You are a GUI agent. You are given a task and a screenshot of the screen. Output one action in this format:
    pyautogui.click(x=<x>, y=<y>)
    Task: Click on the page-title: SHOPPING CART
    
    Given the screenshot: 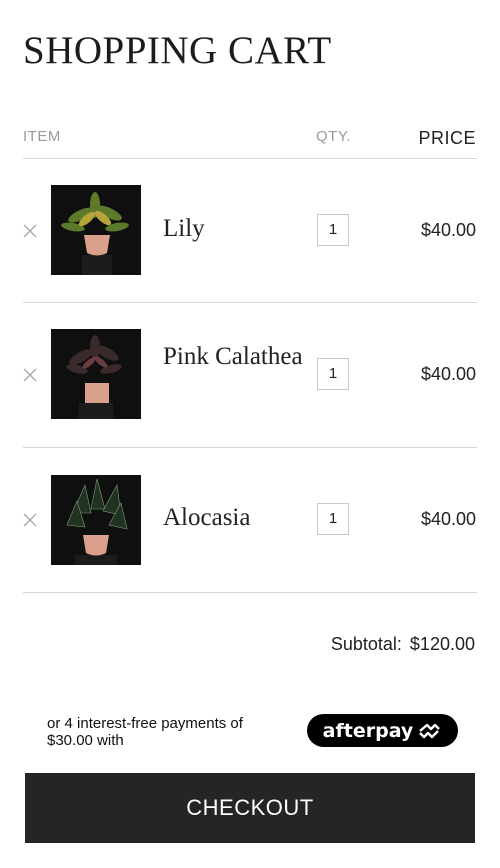 What is the action you would take?
    pyautogui.click(x=177, y=50)
    